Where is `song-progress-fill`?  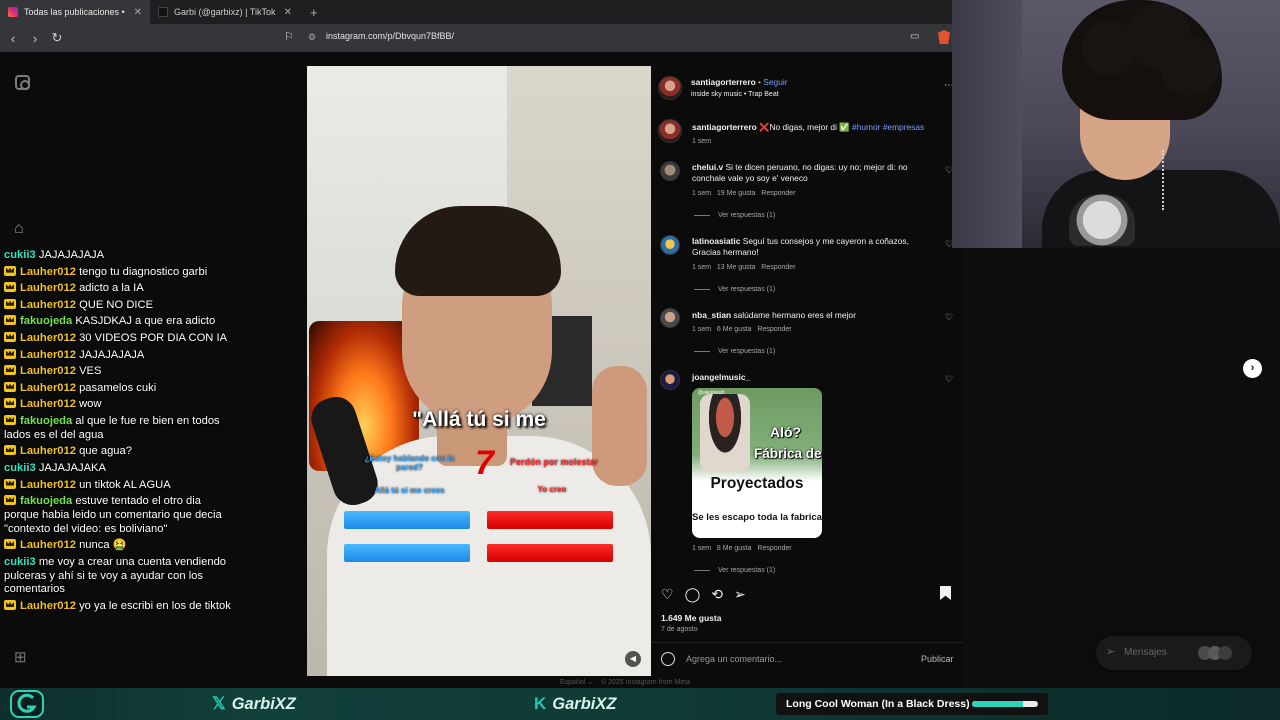
song-progress-fill is located at coordinates (998, 704).